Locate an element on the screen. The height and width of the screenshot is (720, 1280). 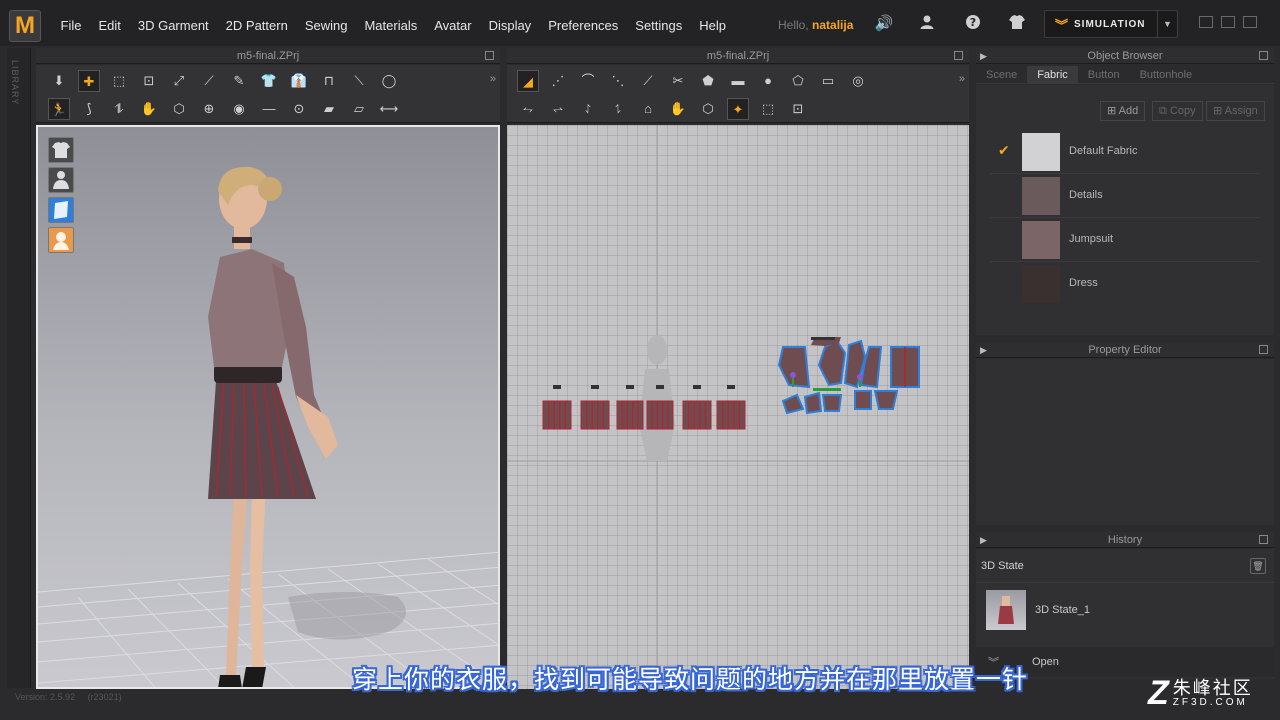
user-icon is located at coordinates (927, 24).